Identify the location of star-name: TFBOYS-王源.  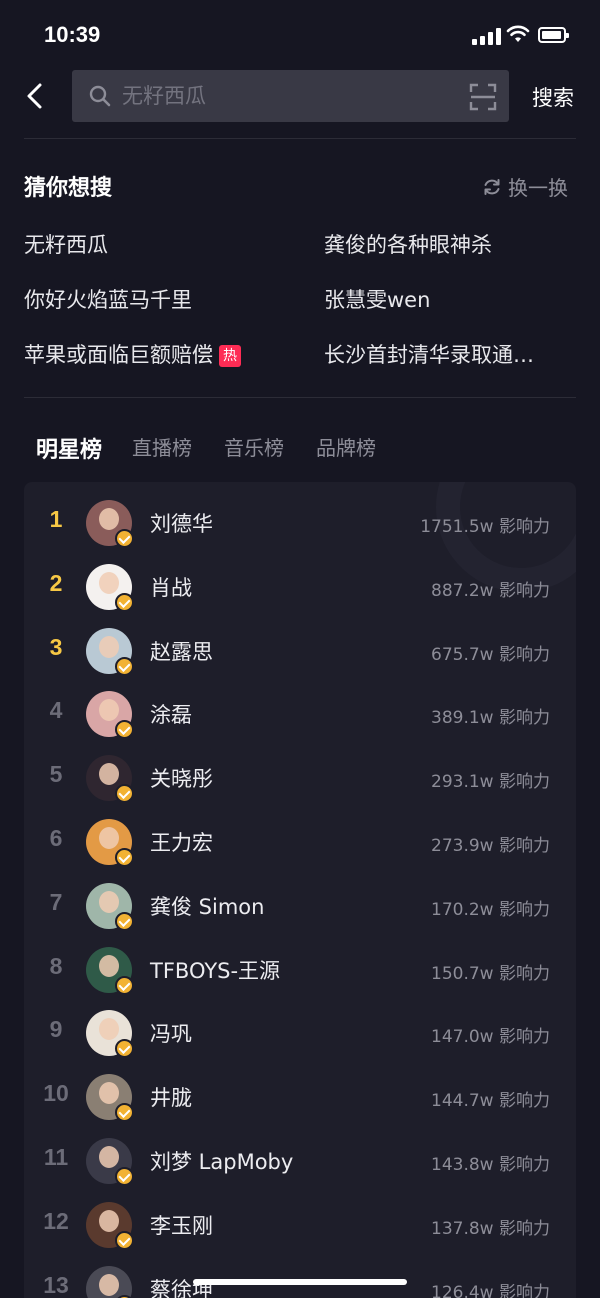
(215, 970).